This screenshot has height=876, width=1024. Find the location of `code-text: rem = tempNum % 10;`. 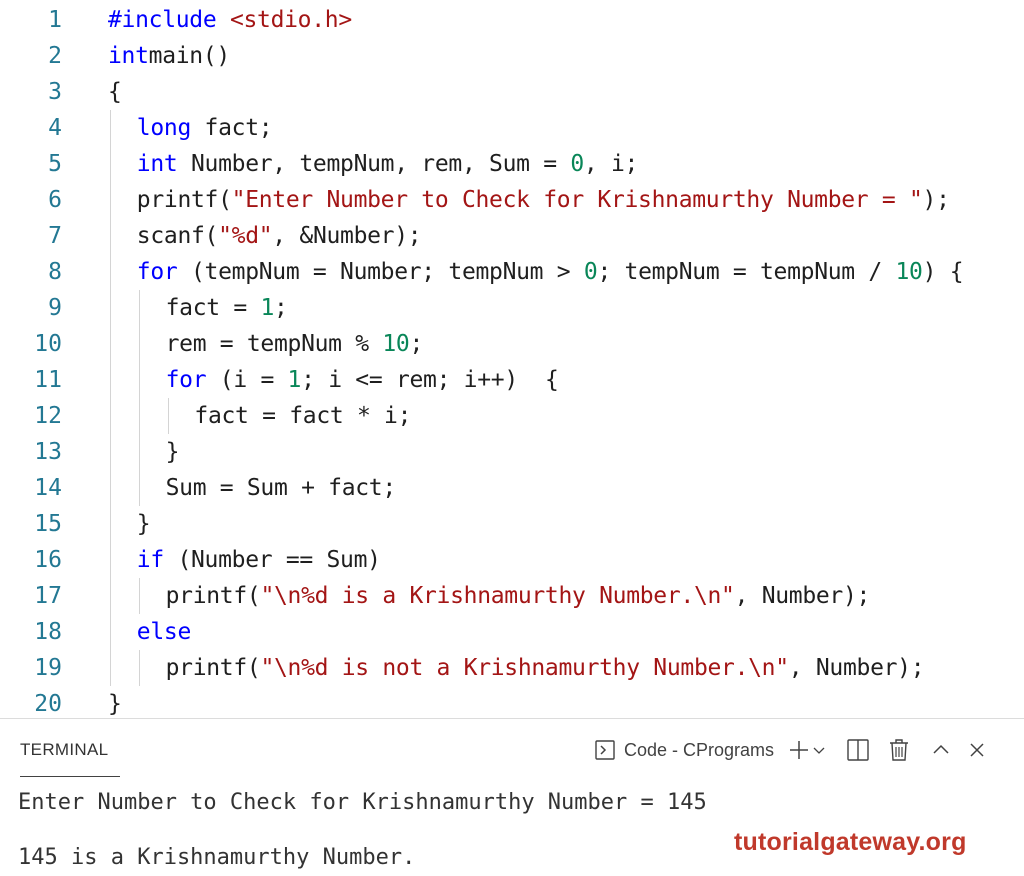

code-text: rem = tempNum % 10; is located at coordinates (294, 344).